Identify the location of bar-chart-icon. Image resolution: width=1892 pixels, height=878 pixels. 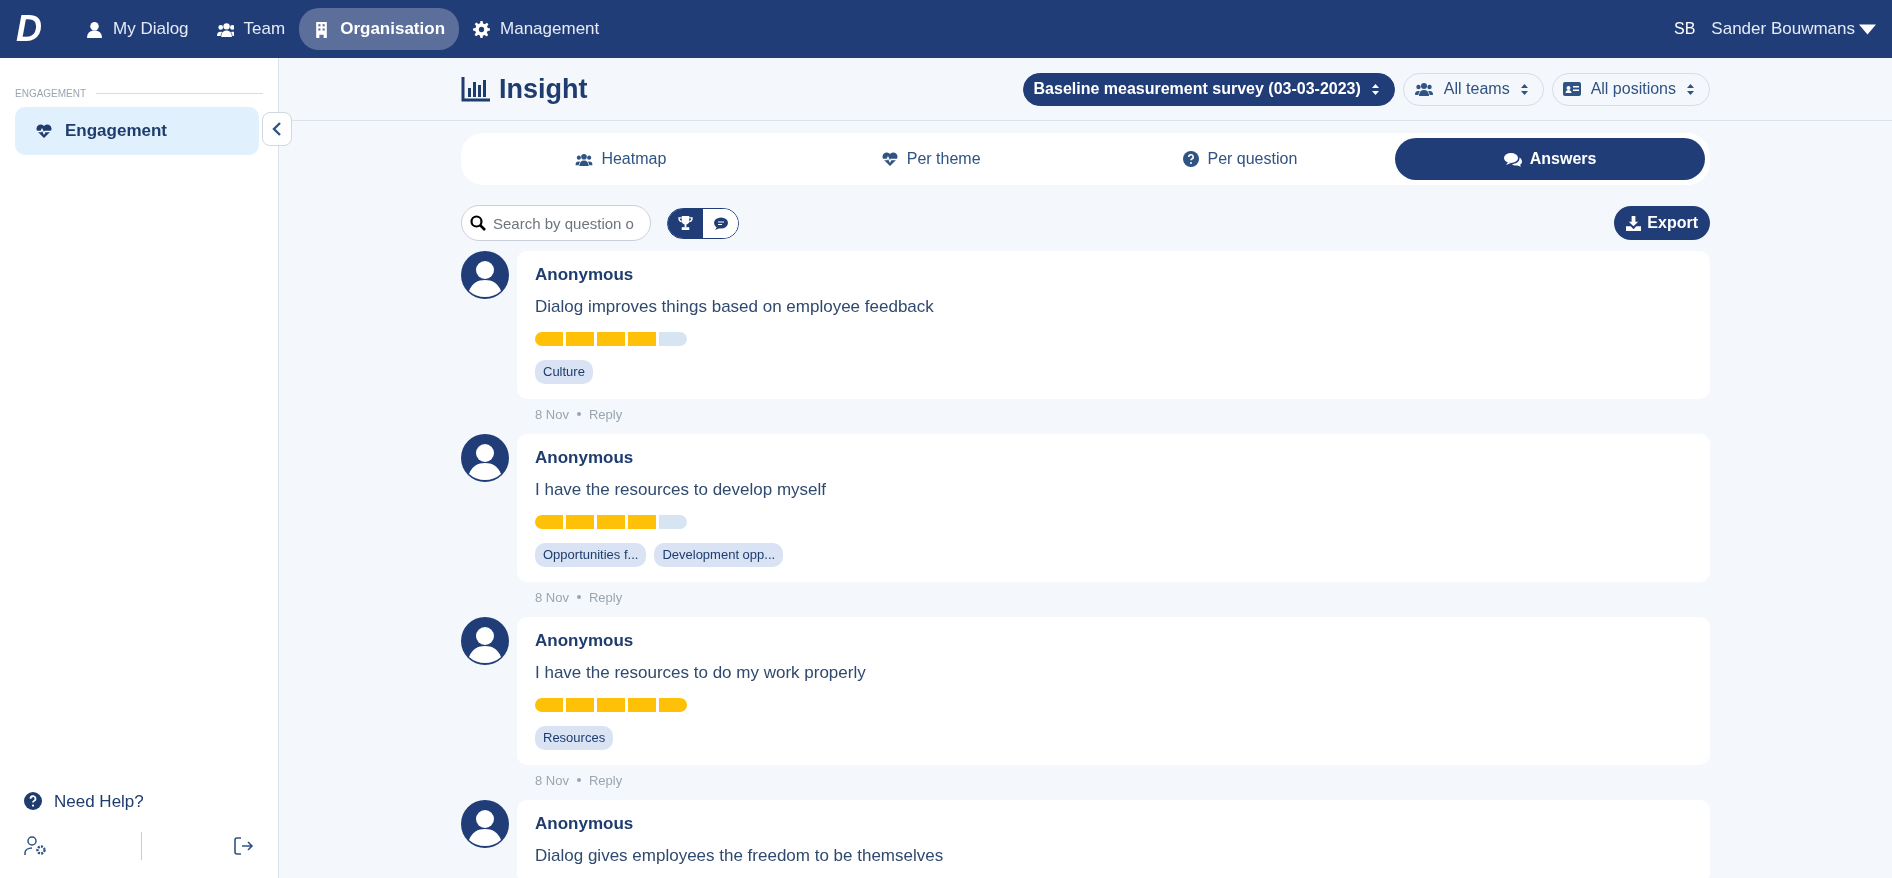
(476, 89).